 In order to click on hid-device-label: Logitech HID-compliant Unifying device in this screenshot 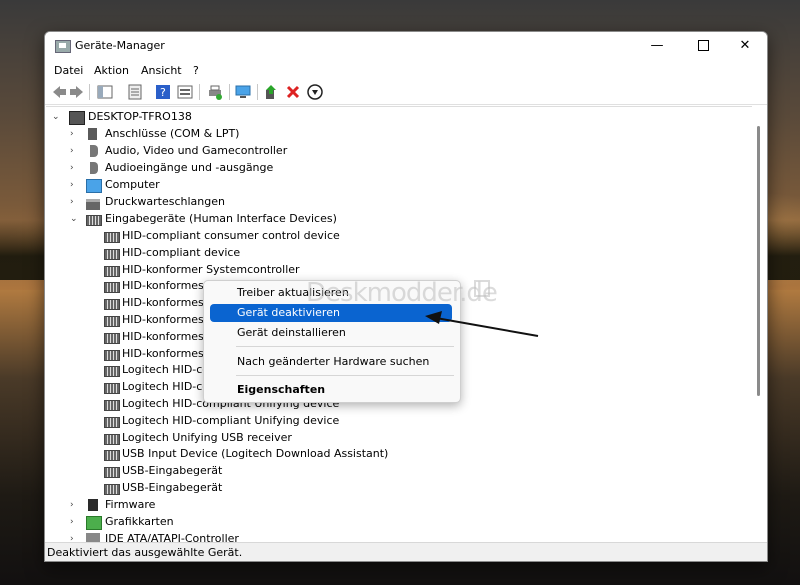, I will do `click(231, 420)`.